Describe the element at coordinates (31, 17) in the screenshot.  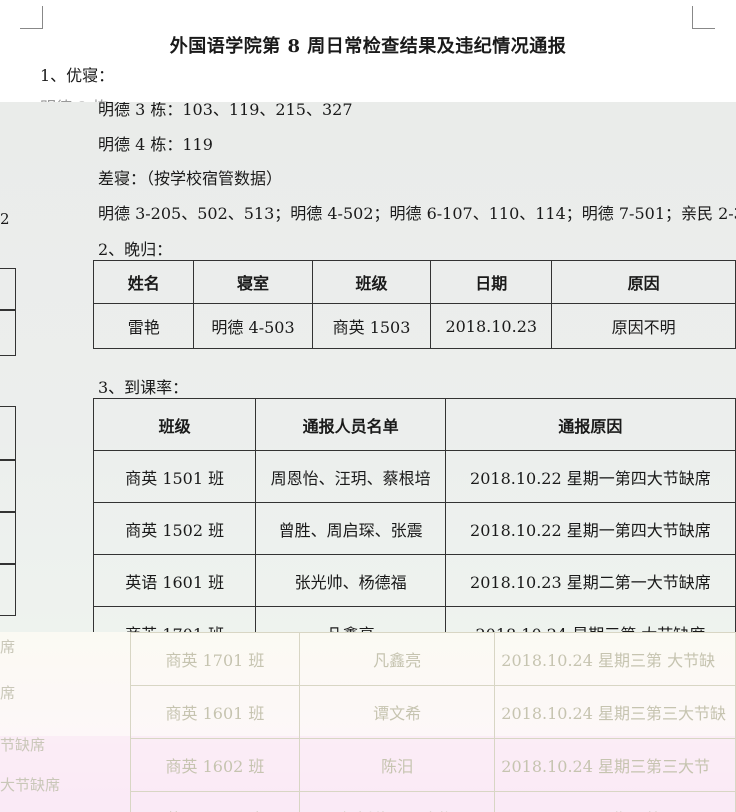
I see `crop-mark-top-left` at that location.